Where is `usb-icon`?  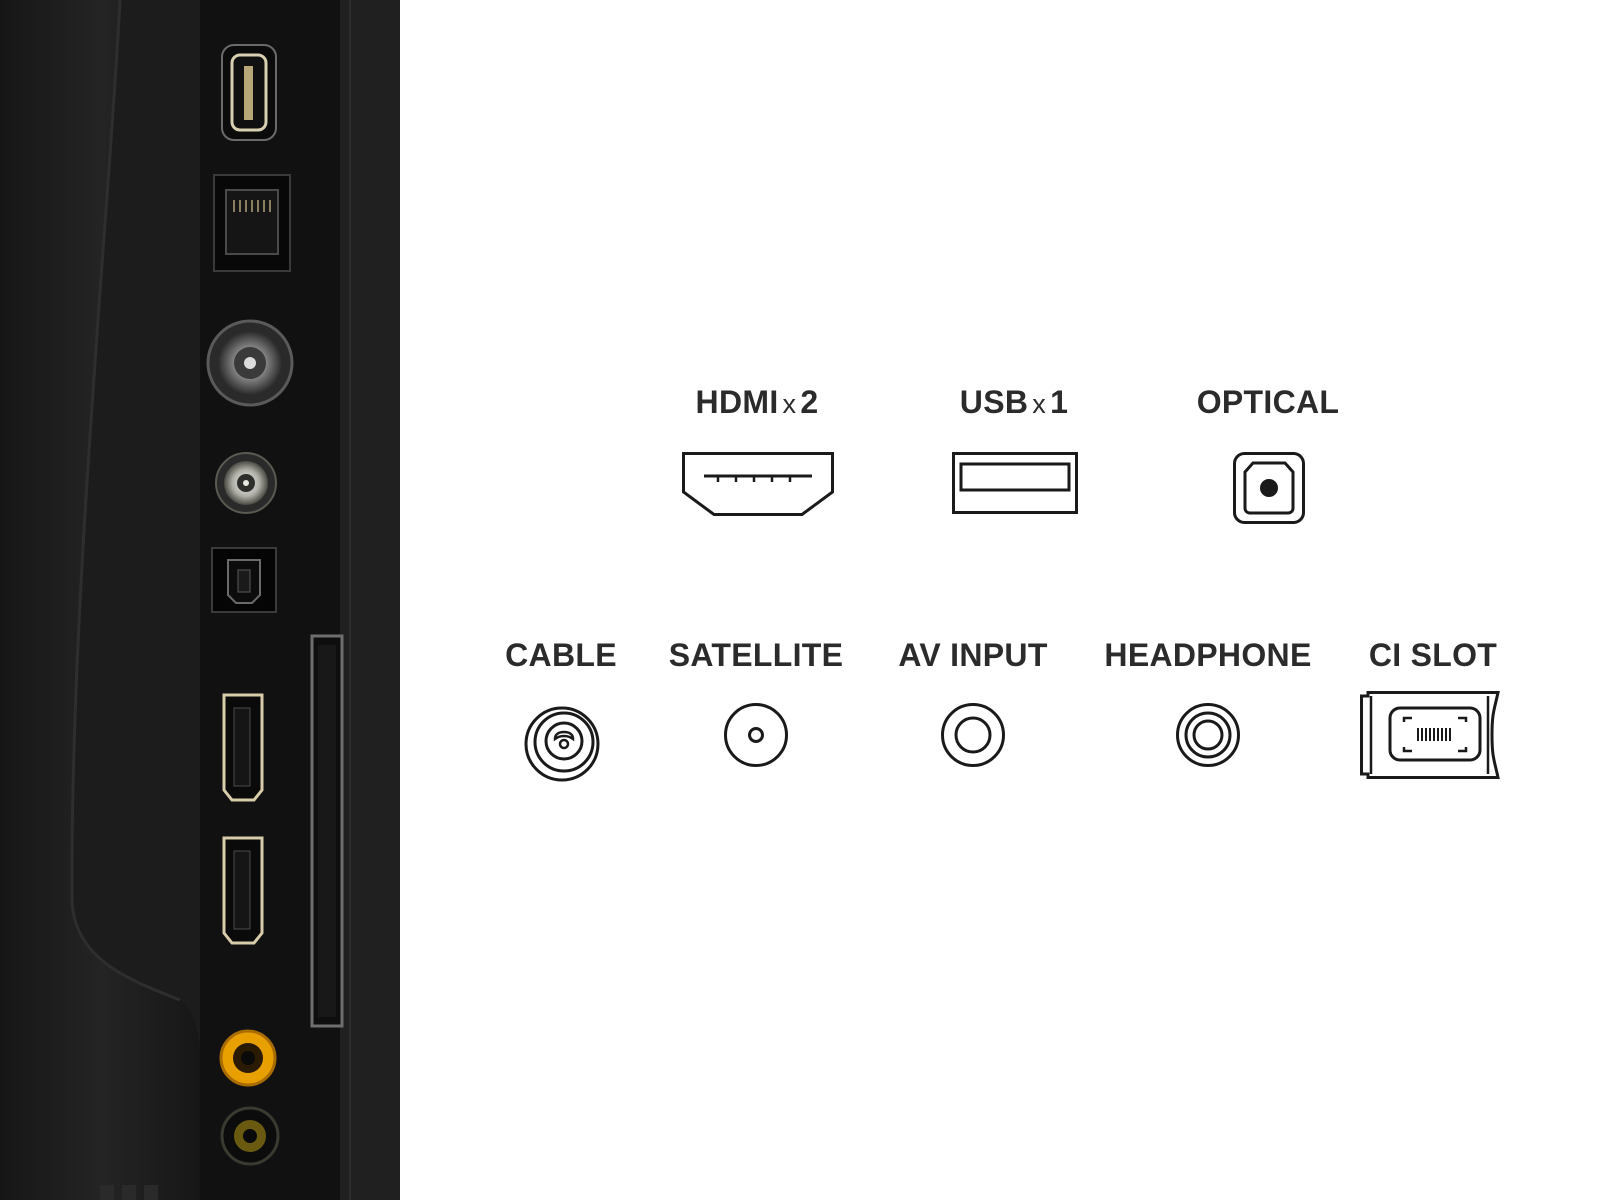 usb-icon is located at coordinates (1015, 483).